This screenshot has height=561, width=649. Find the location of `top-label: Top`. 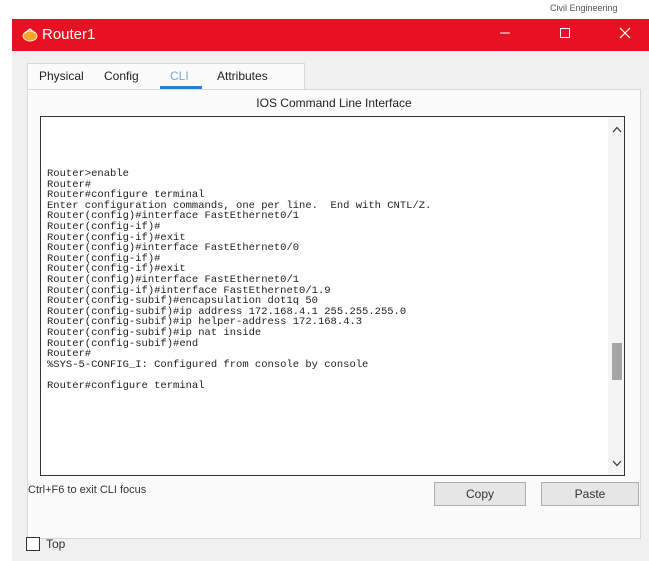

top-label: Top is located at coordinates (56, 544).